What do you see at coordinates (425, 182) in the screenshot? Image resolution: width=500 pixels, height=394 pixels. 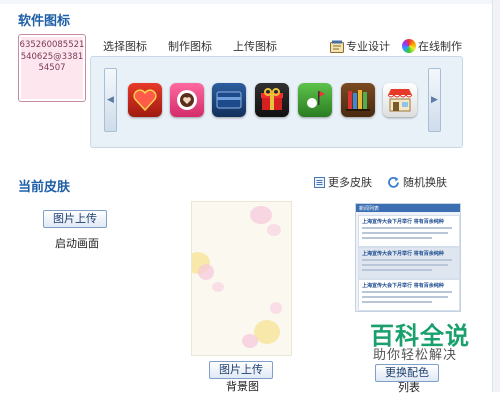 I see `random-skin-label: 随机换肤` at bounding box center [425, 182].